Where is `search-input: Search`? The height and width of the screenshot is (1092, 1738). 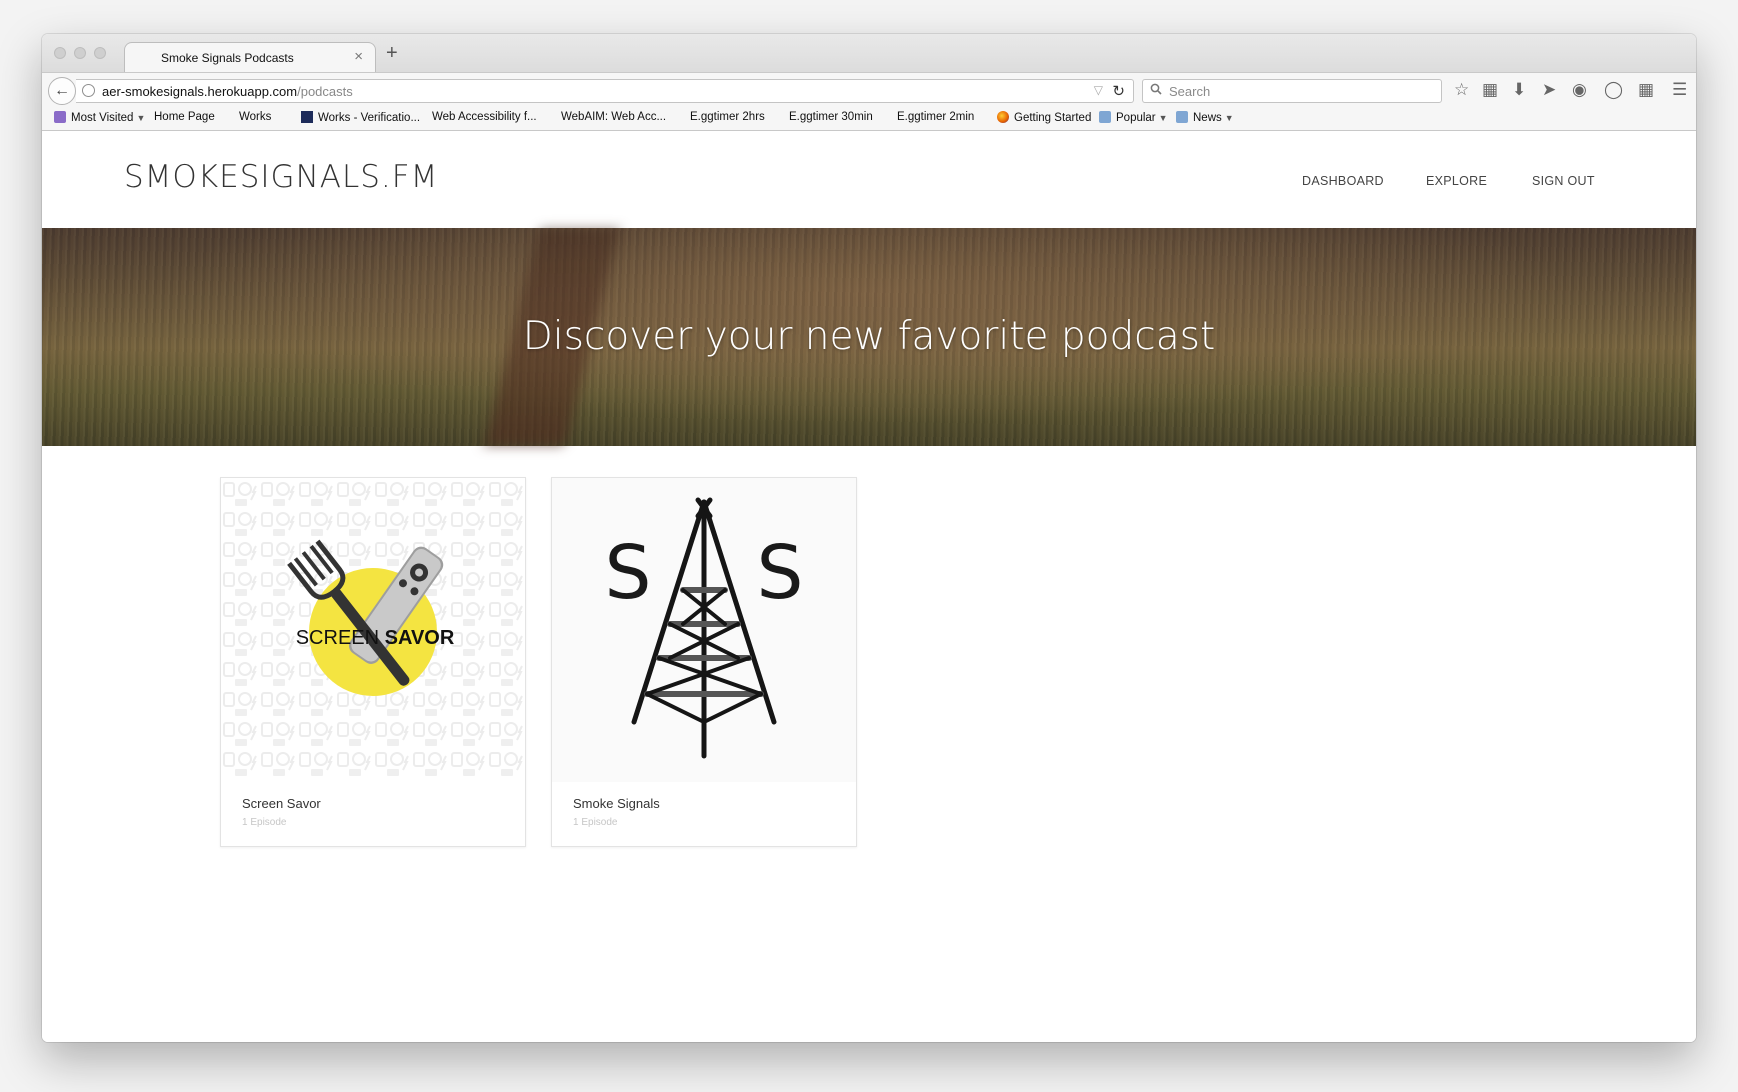
search-input: Search is located at coordinates (1292, 91).